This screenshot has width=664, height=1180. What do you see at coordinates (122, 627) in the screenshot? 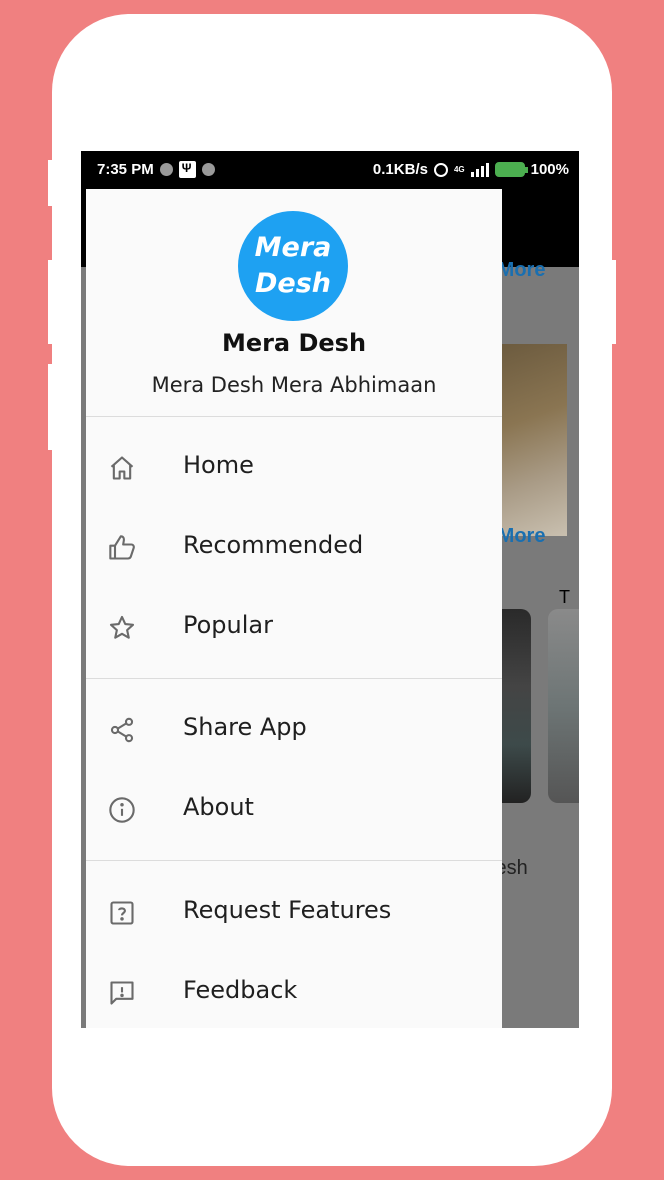
I see `star-icon` at bounding box center [122, 627].